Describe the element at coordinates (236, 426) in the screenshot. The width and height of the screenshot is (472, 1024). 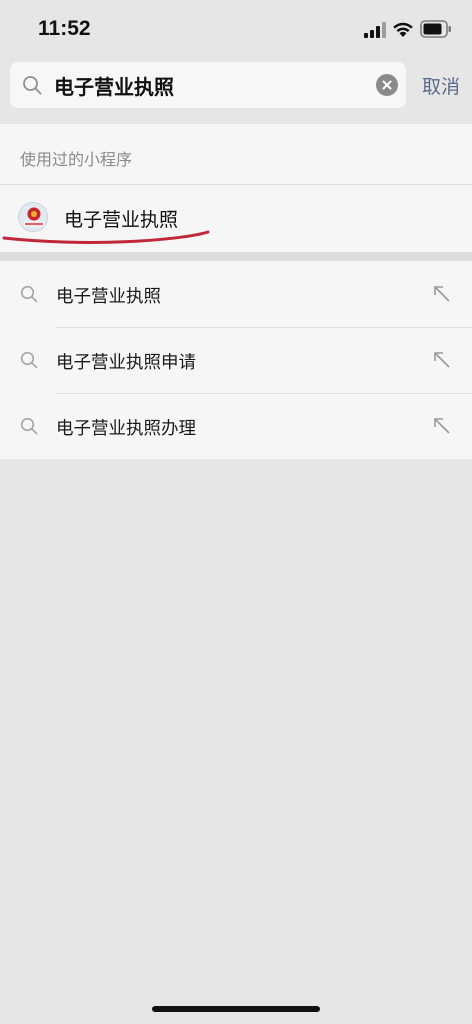
I see `suggestion-row: 电子营业执照办理` at that location.